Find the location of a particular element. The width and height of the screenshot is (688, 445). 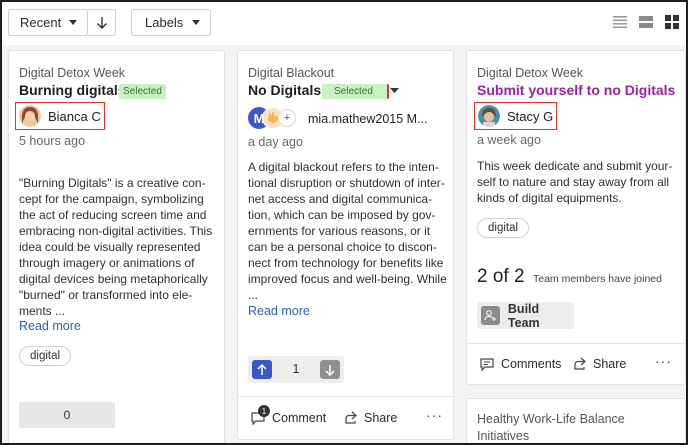

comment-button: 1 Comment is located at coordinates (288, 415).